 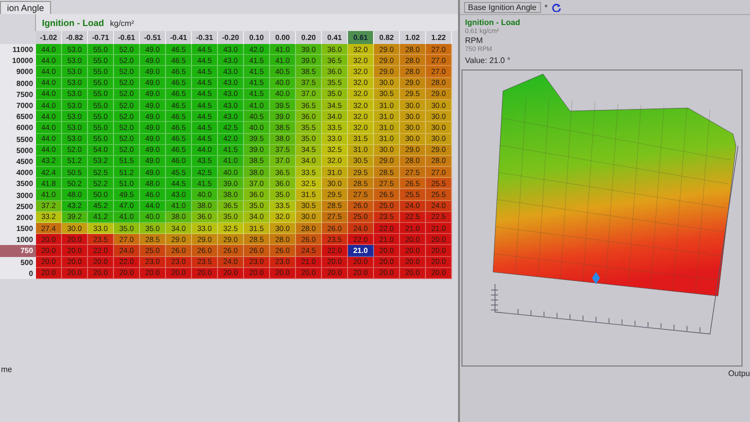 What do you see at coordinates (488, 60) in the screenshot?
I see `value-readout: Value: 21.0 °` at bounding box center [488, 60].